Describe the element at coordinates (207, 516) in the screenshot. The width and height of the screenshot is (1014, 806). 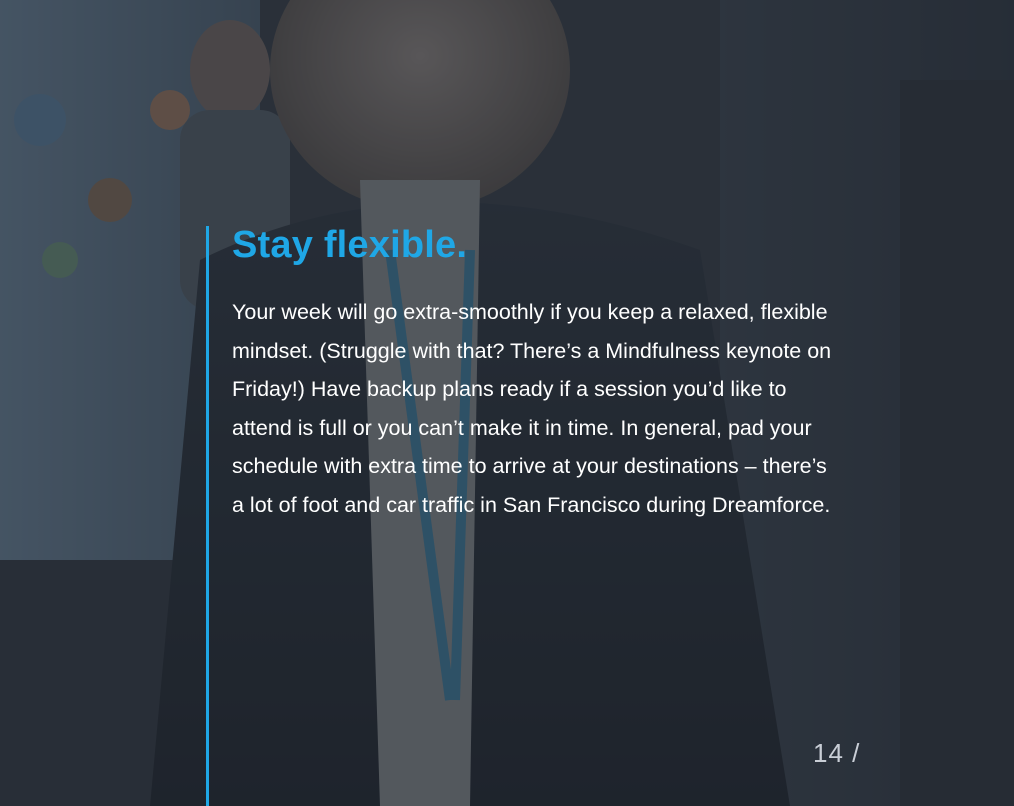
I see `accent-line` at that location.